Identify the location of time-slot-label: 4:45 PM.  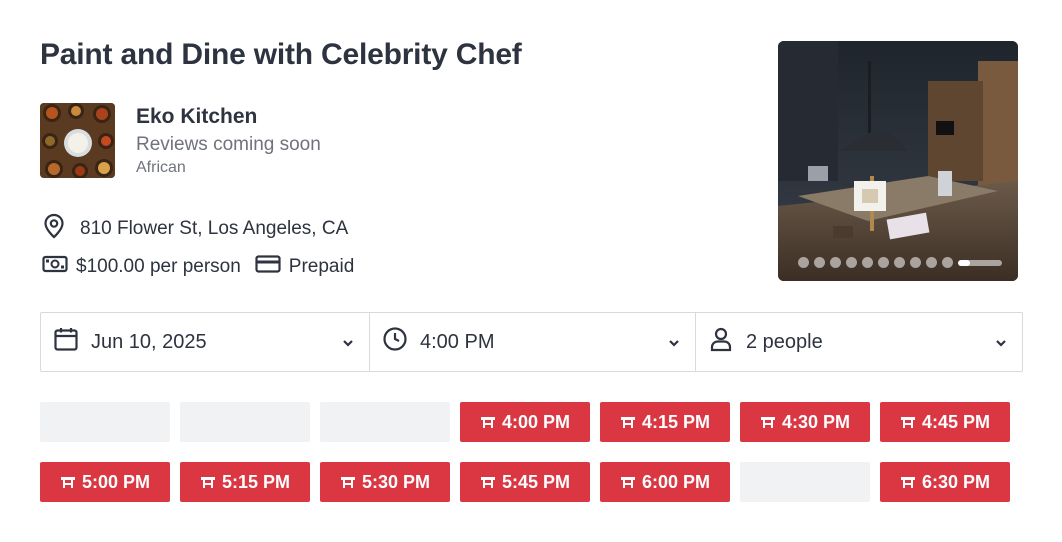
(956, 421).